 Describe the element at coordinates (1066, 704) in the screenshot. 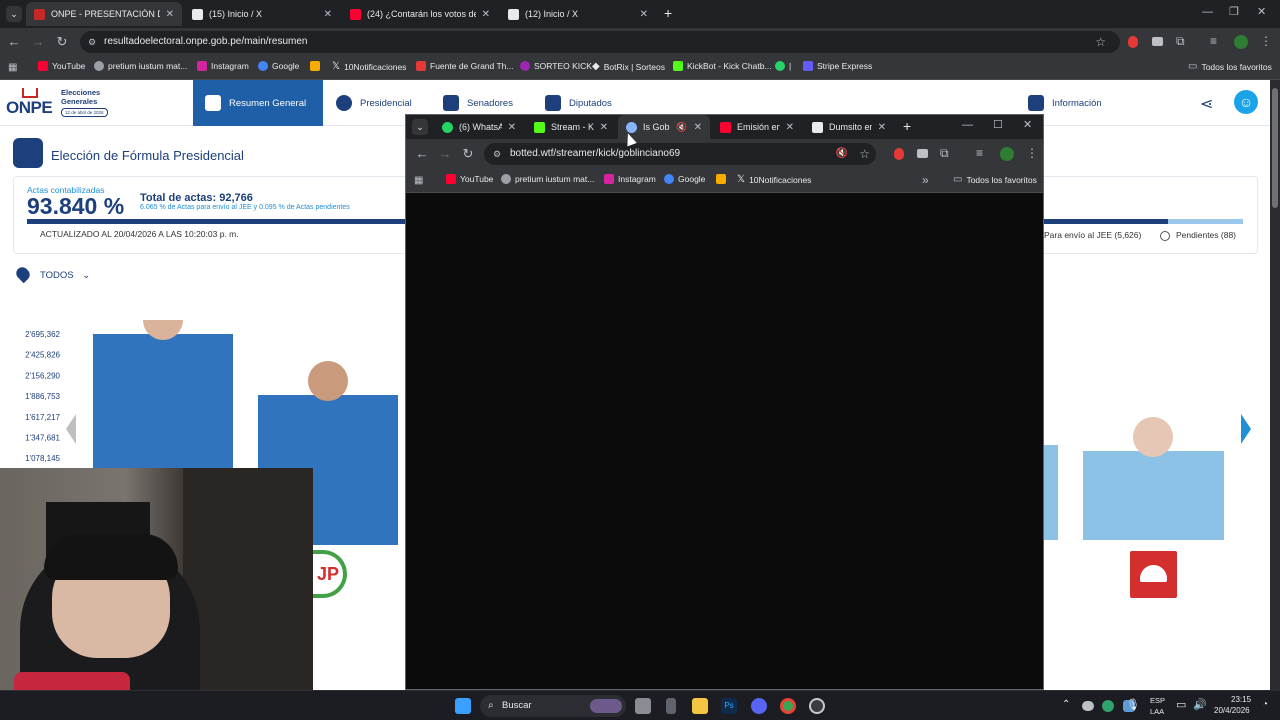

I see `tray-chevron-up-icon: ⌃` at that location.